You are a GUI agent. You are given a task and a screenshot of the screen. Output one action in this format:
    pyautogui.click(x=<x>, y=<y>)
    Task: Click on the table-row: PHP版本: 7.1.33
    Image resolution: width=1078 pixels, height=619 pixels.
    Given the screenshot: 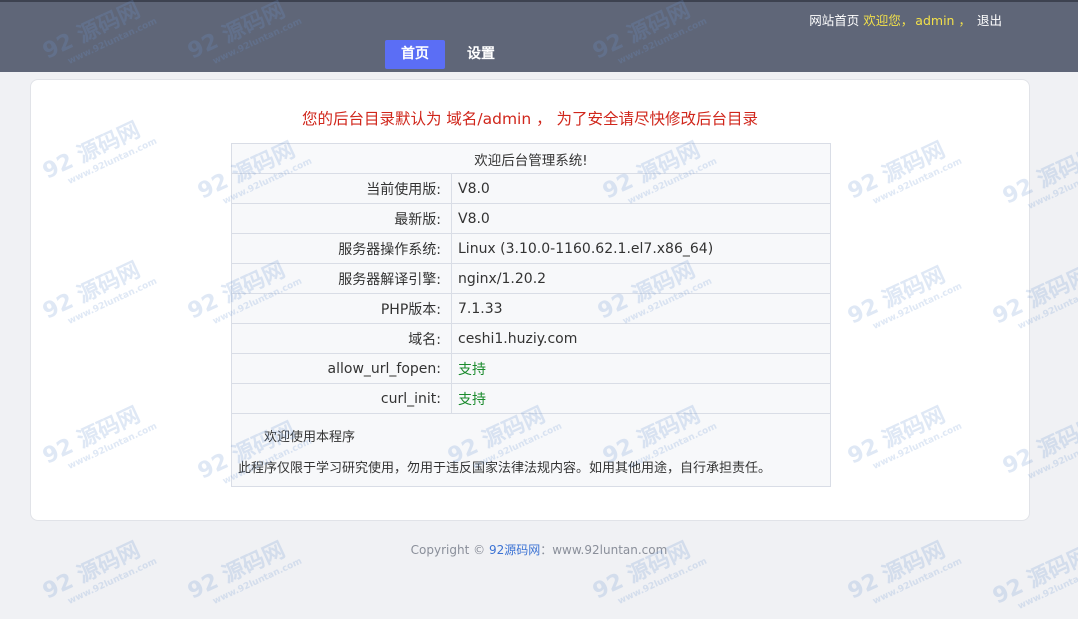 What is the action you would take?
    pyautogui.click(x=531, y=308)
    